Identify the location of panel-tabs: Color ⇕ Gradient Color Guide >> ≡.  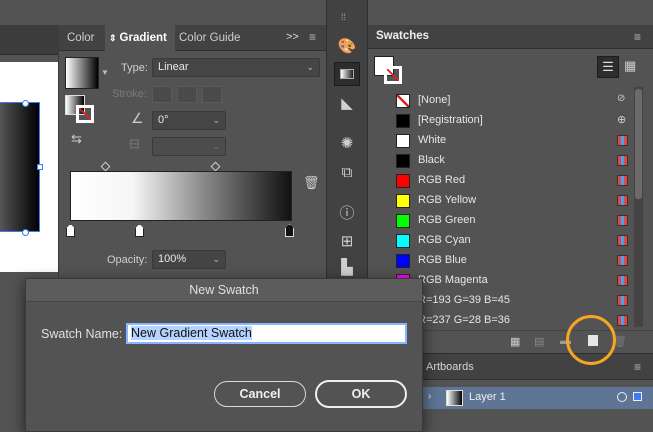
(193, 38).